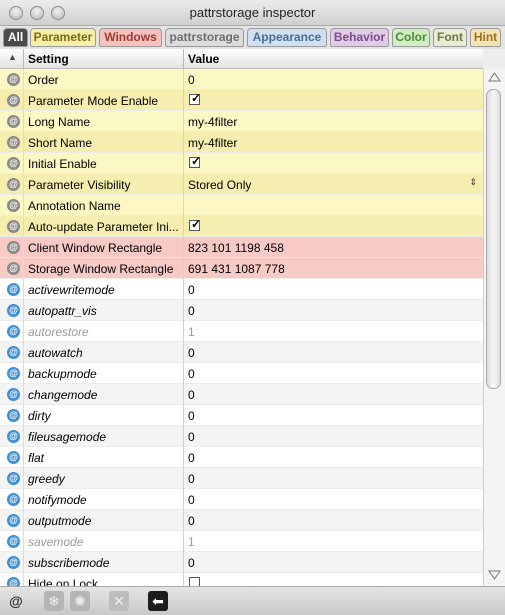 This screenshot has height=615, width=505. I want to click on attribute-row: @ dirty 0, so click(241, 415).